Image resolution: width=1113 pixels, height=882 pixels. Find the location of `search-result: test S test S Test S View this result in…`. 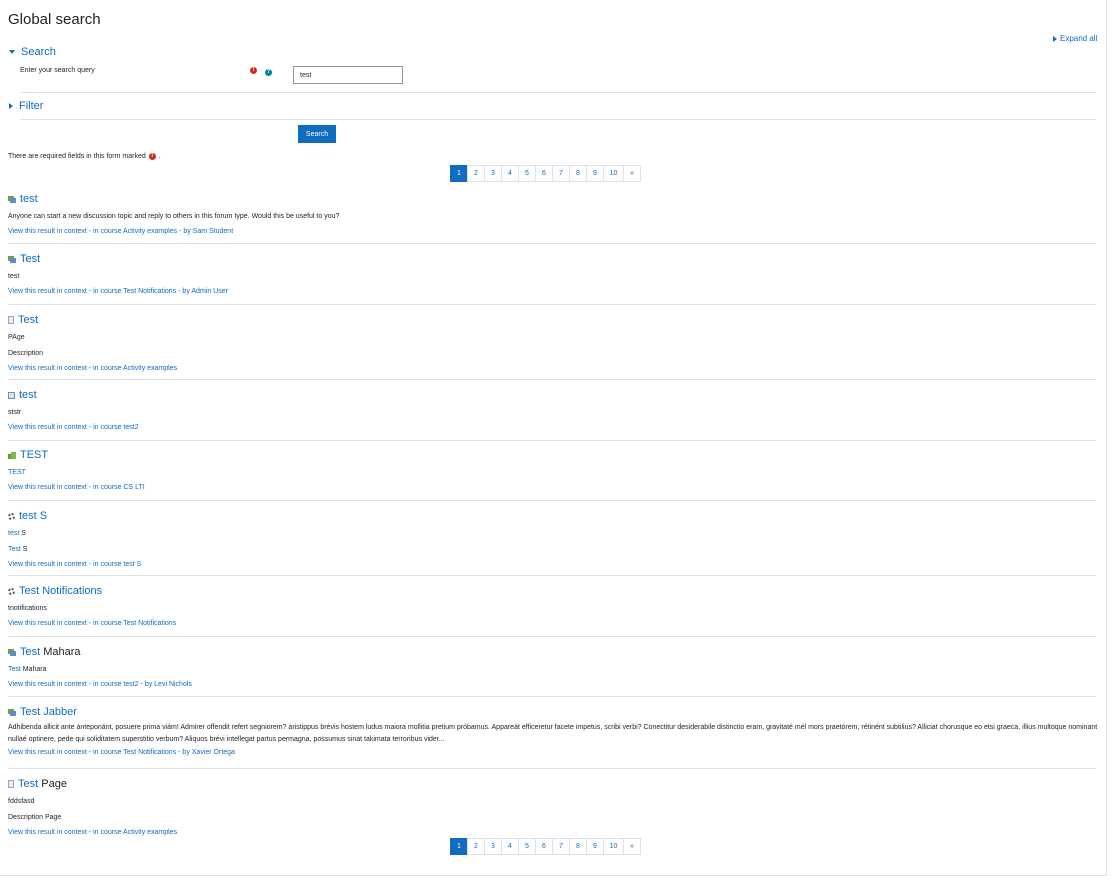

search-result: test S test S Test S View this result in… is located at coordinates (552, 539).